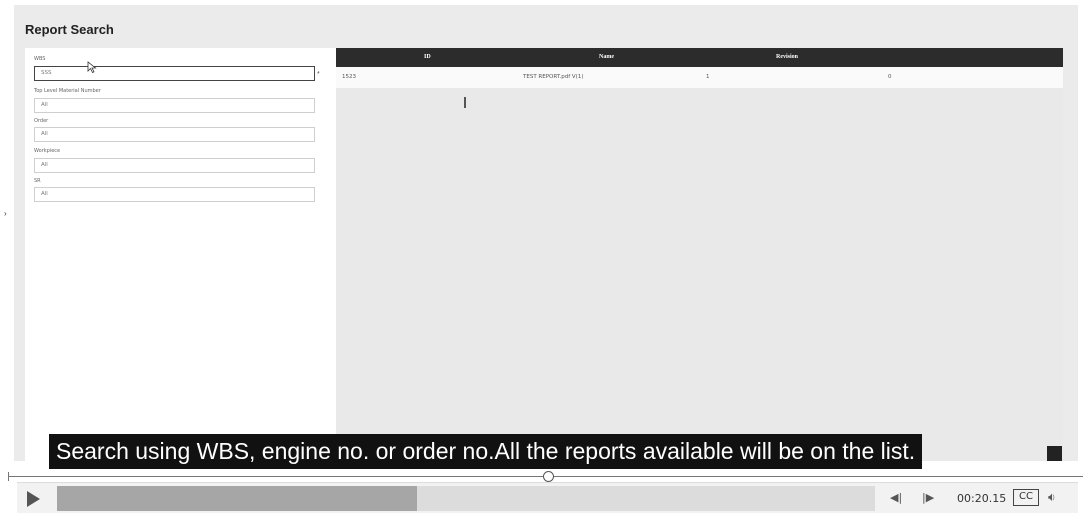 The height and width of the screenshot is (513, 1086). What do you see at coordinates (465, 102) in the screenshot?
I see `text-cursor` at bounding box center [465, 102].